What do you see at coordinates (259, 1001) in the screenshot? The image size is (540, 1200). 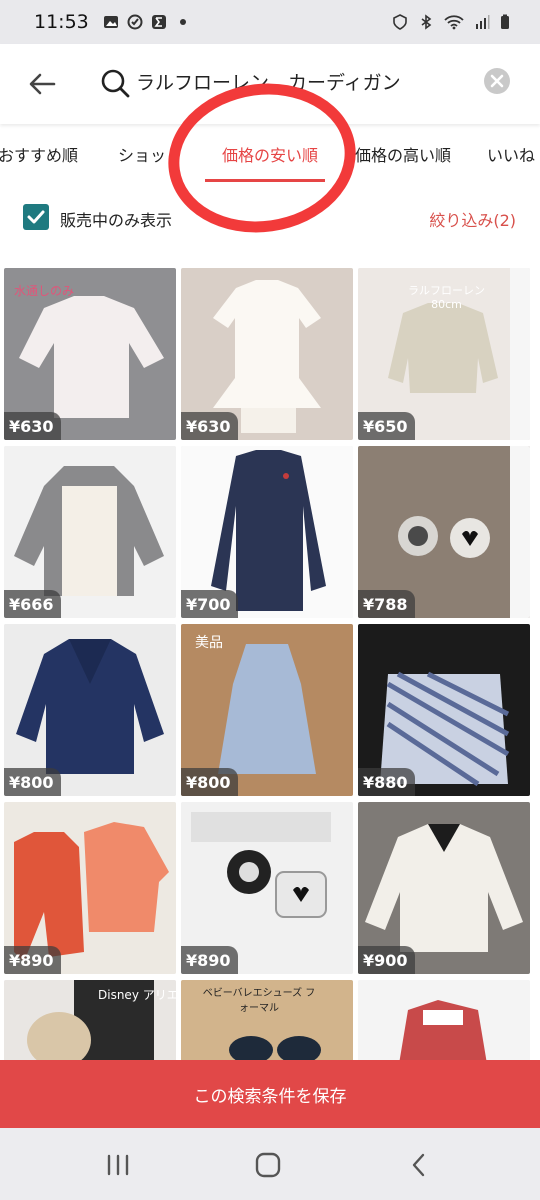 I see `item-overlay-text: ベビーバレエシューズ フォーマル` at bounding box center [259, 1001].